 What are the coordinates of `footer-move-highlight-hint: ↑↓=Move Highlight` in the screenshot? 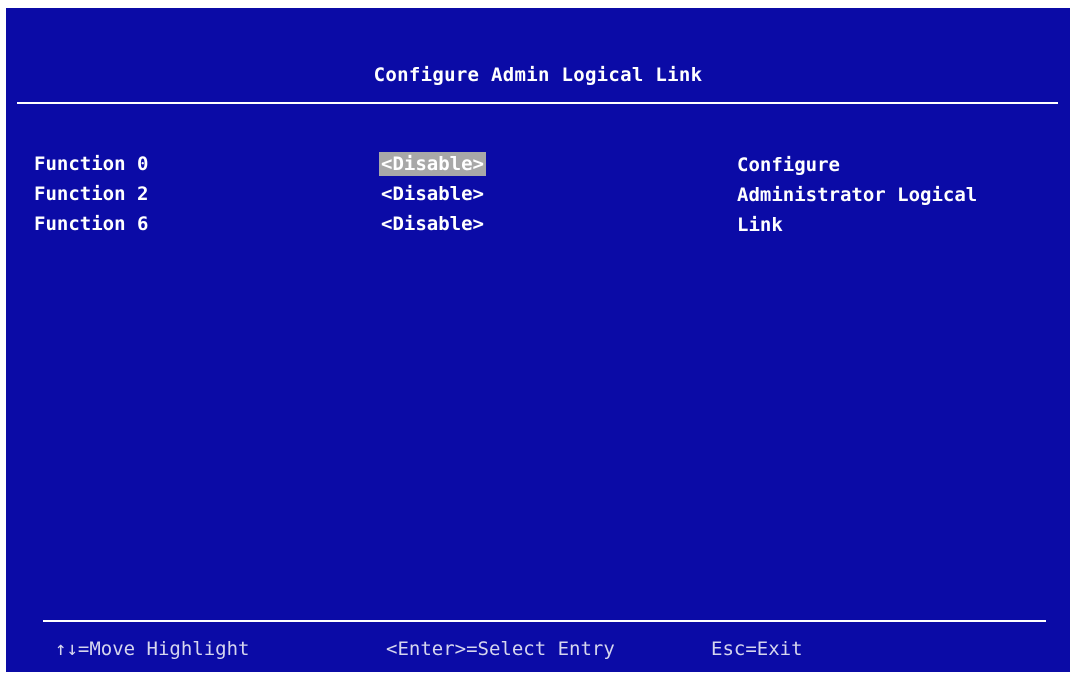 It's located at (152, 649).